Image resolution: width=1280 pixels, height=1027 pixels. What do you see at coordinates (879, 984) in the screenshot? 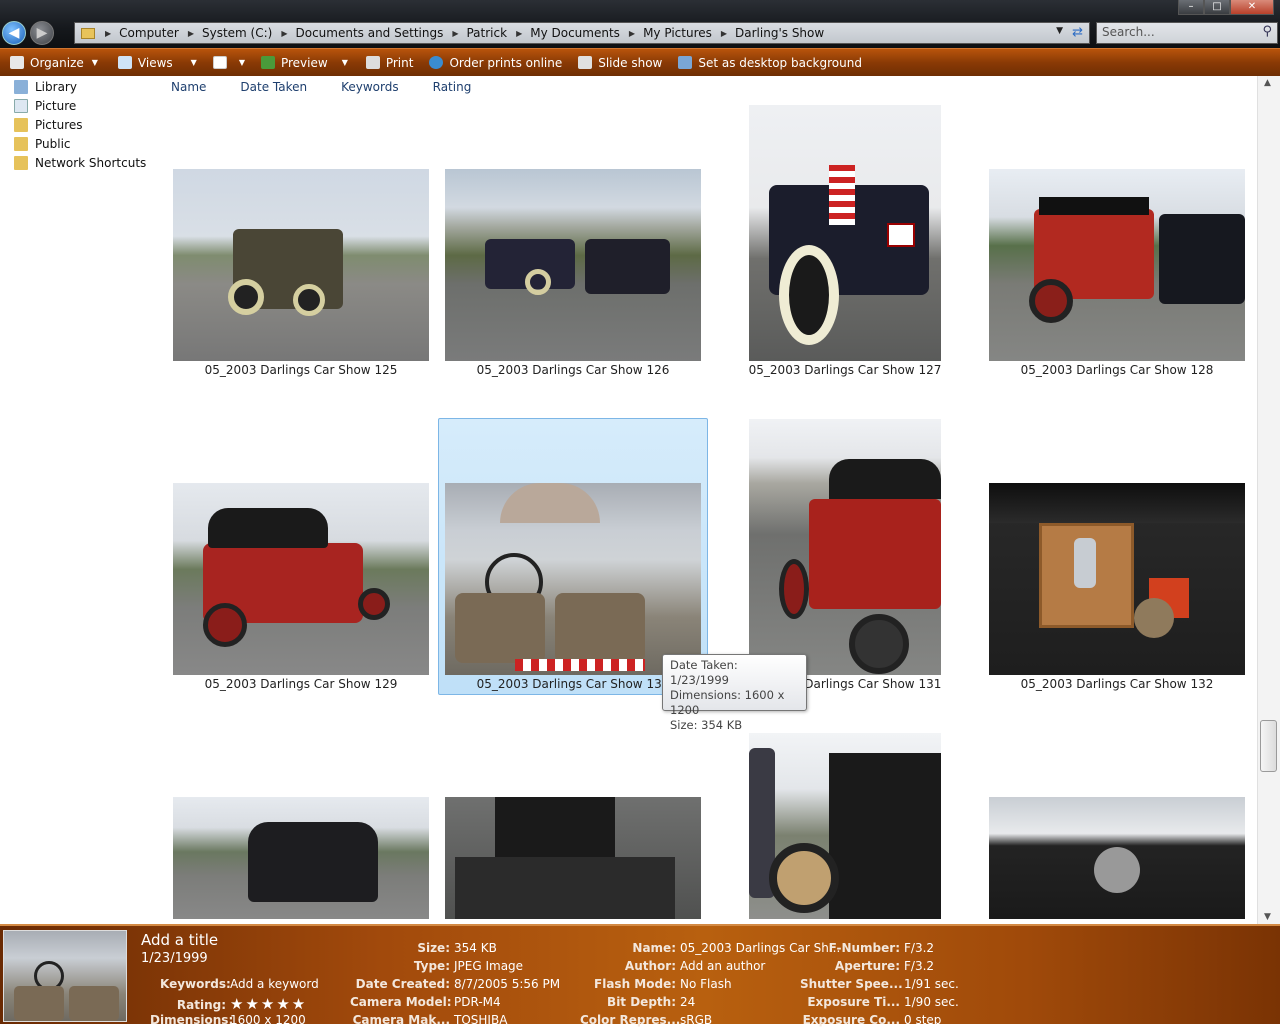
I see `shutter-speed-field: Shutter Spee...1/91 sec.` at bounding box center [879, 984].